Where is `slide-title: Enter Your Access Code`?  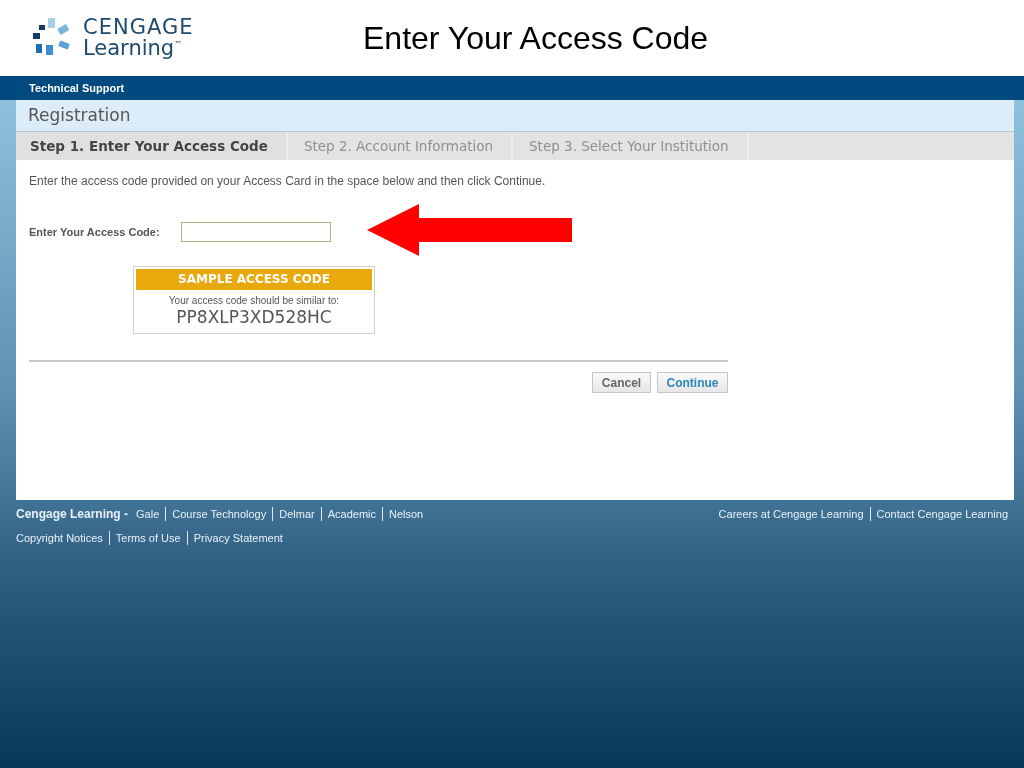 slide-title: Enter Your Access Code is located at coordinates (536, 38).